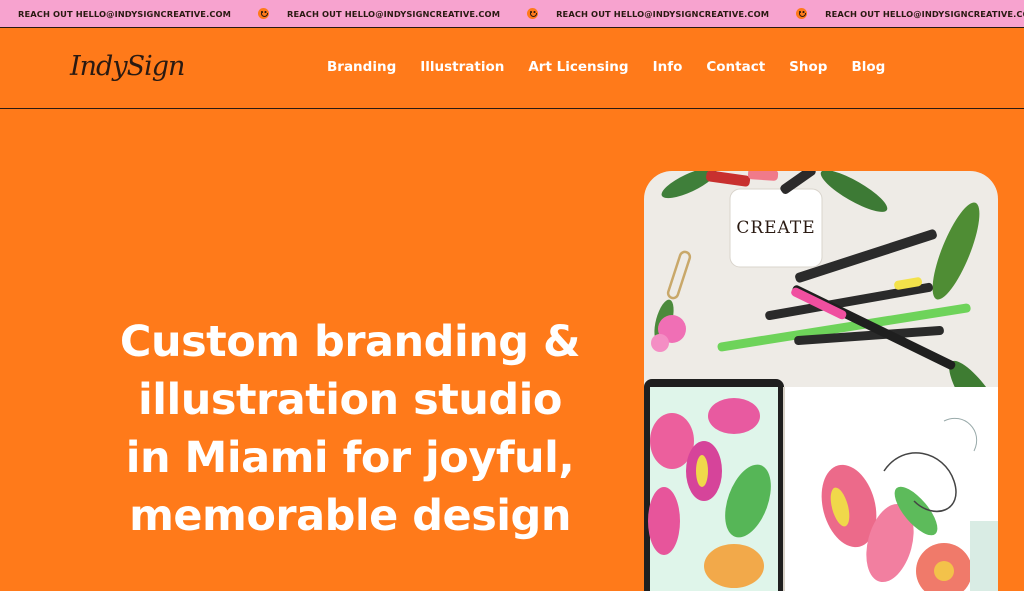  What do you see at coordinates (775, 228) in the screenshot?
I see `mug-label: CREATE` at bounding box center [775, 228].